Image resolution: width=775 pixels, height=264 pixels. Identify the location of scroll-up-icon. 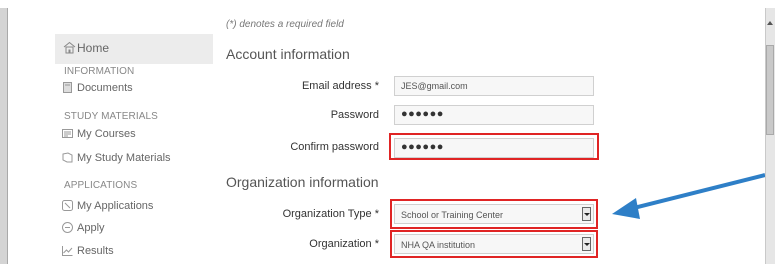
(770, 22).